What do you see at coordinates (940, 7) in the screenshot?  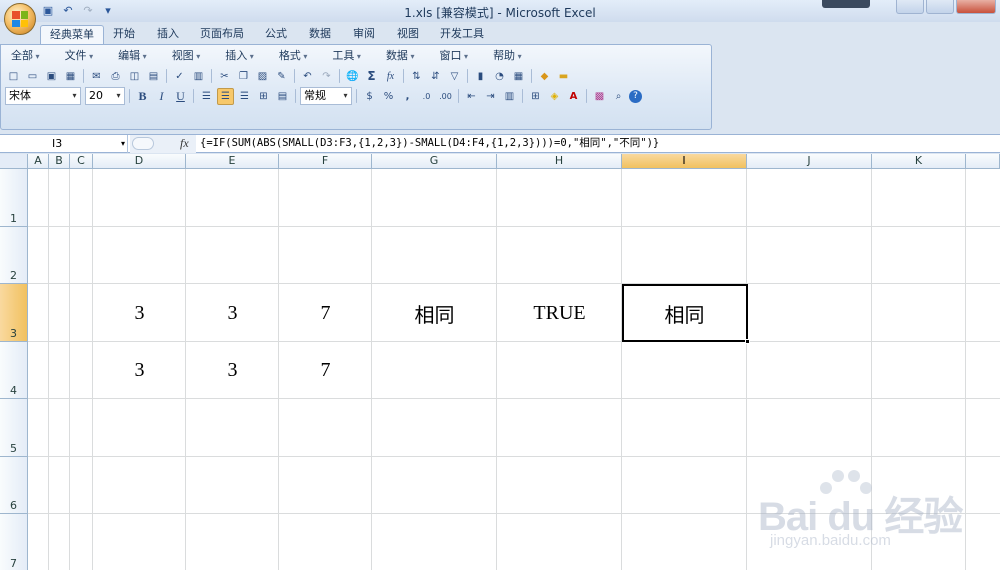 I see `maximize-button` at bounding box center [940, 7].